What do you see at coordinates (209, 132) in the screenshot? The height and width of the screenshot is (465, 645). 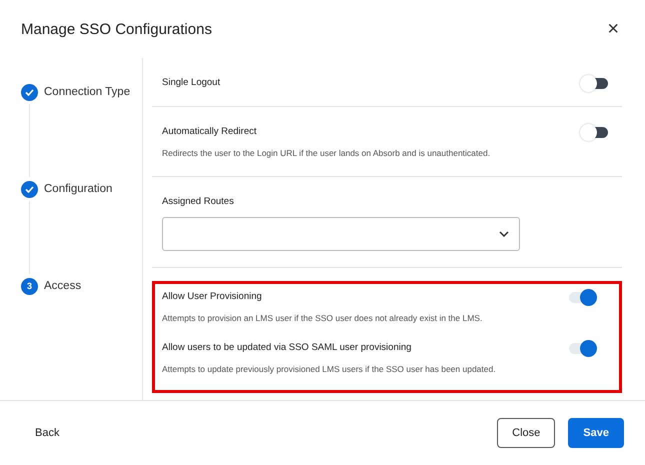 I see `setting-label: Automatically Redirect` at bounding box center [209, 132].